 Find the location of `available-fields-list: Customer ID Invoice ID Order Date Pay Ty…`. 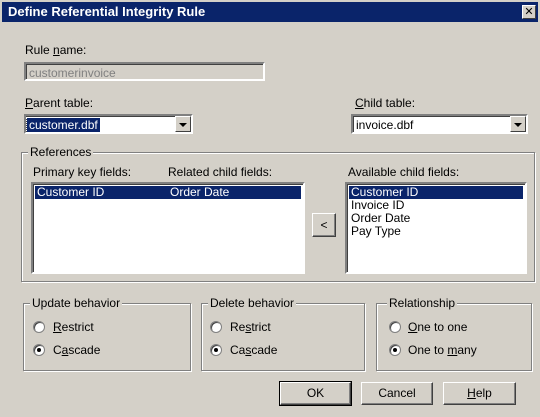

available-fields-list: Customer ID Invoice ID Order Date Pay Ty… is located at coordinates (436, 228).